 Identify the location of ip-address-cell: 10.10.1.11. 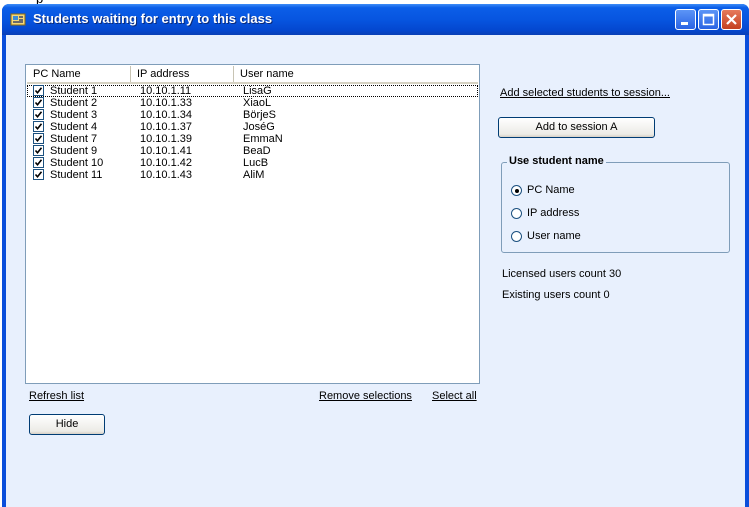
(166, 91).